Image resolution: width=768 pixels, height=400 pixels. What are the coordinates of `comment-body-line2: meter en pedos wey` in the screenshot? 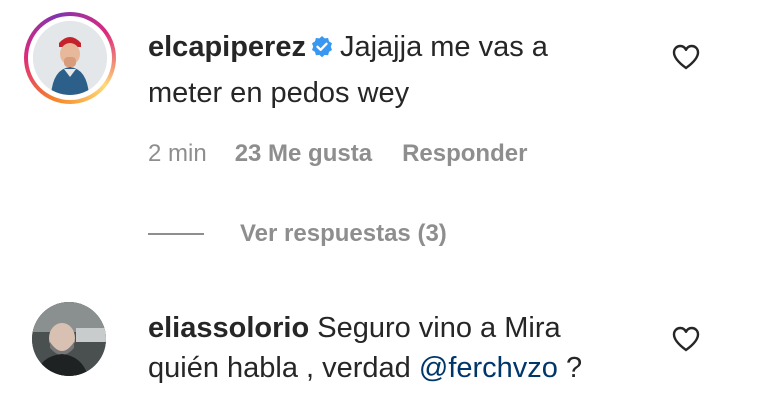 It's located at (279, 93).